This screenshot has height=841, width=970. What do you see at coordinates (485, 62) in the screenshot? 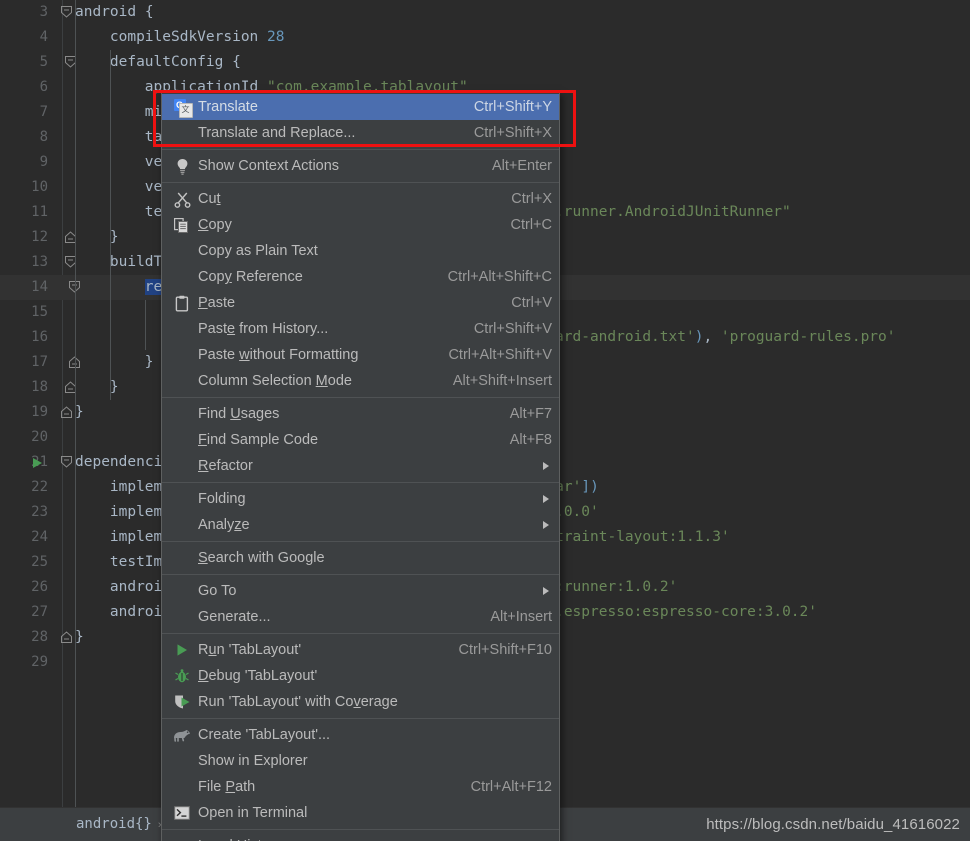
I see `code-line: 5 defaultConfig {` at bounding box center [485, 62].